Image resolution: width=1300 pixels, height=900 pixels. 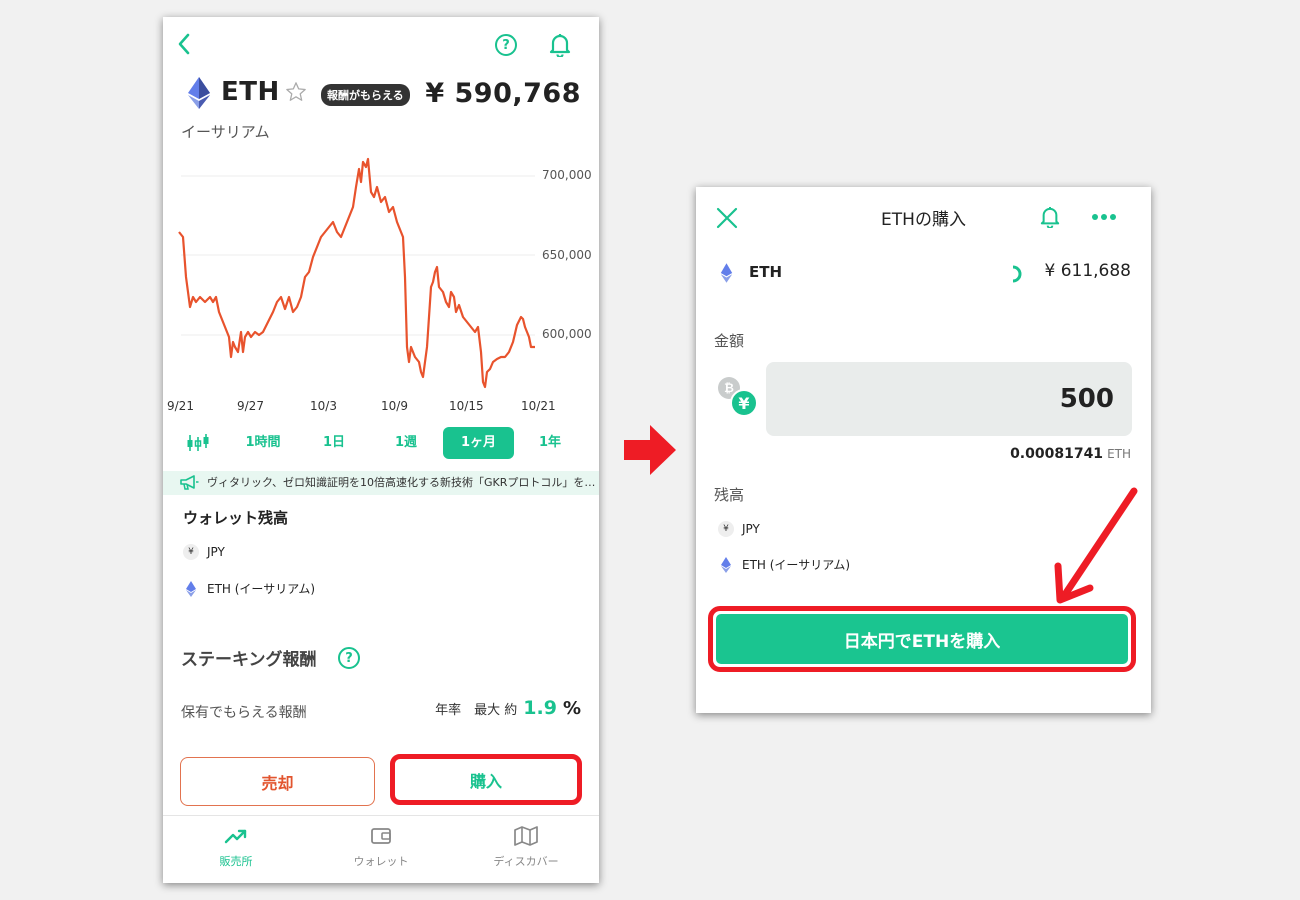 What do you see at coordinates (180, 406) in the screenshot?
I see `x-tick-label: 9/21` at bounding box center [180, 406].